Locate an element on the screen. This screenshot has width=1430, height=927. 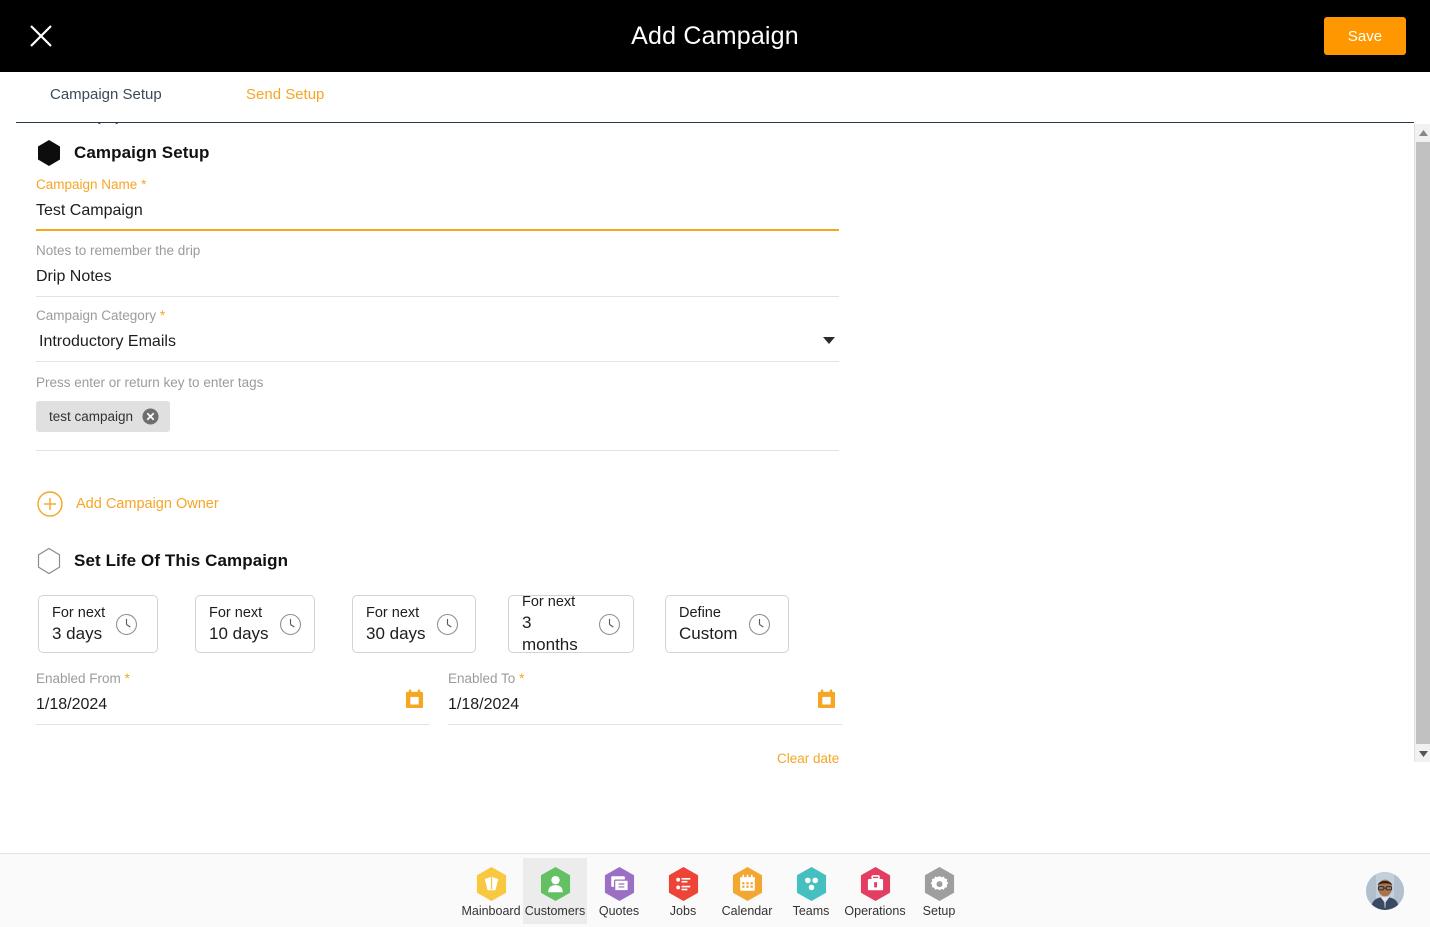
nav-label: Quotes is located at coordinates (619, 911).